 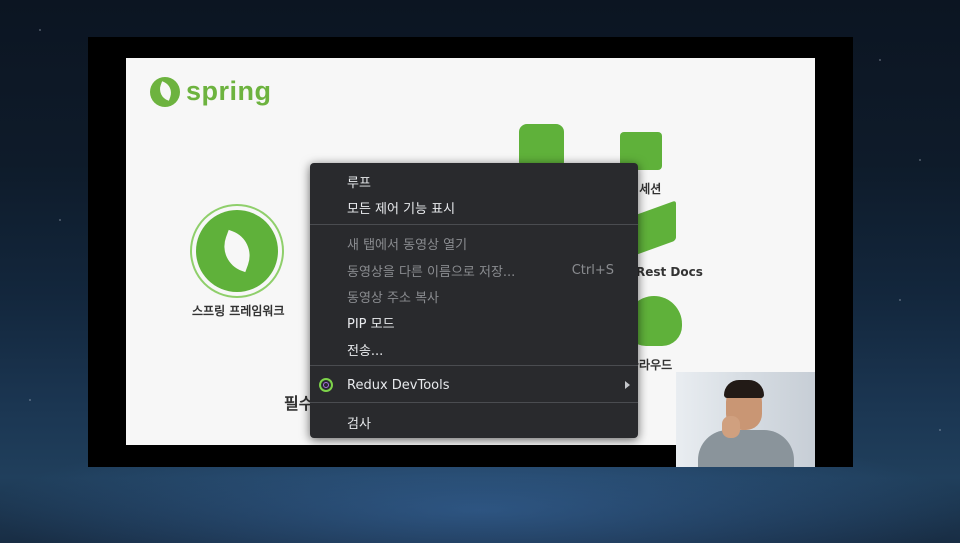 What do you see at coordinates (655, 228) in the screenshot?
I see `rest-docs-icon` at bounding box center [655, 228].